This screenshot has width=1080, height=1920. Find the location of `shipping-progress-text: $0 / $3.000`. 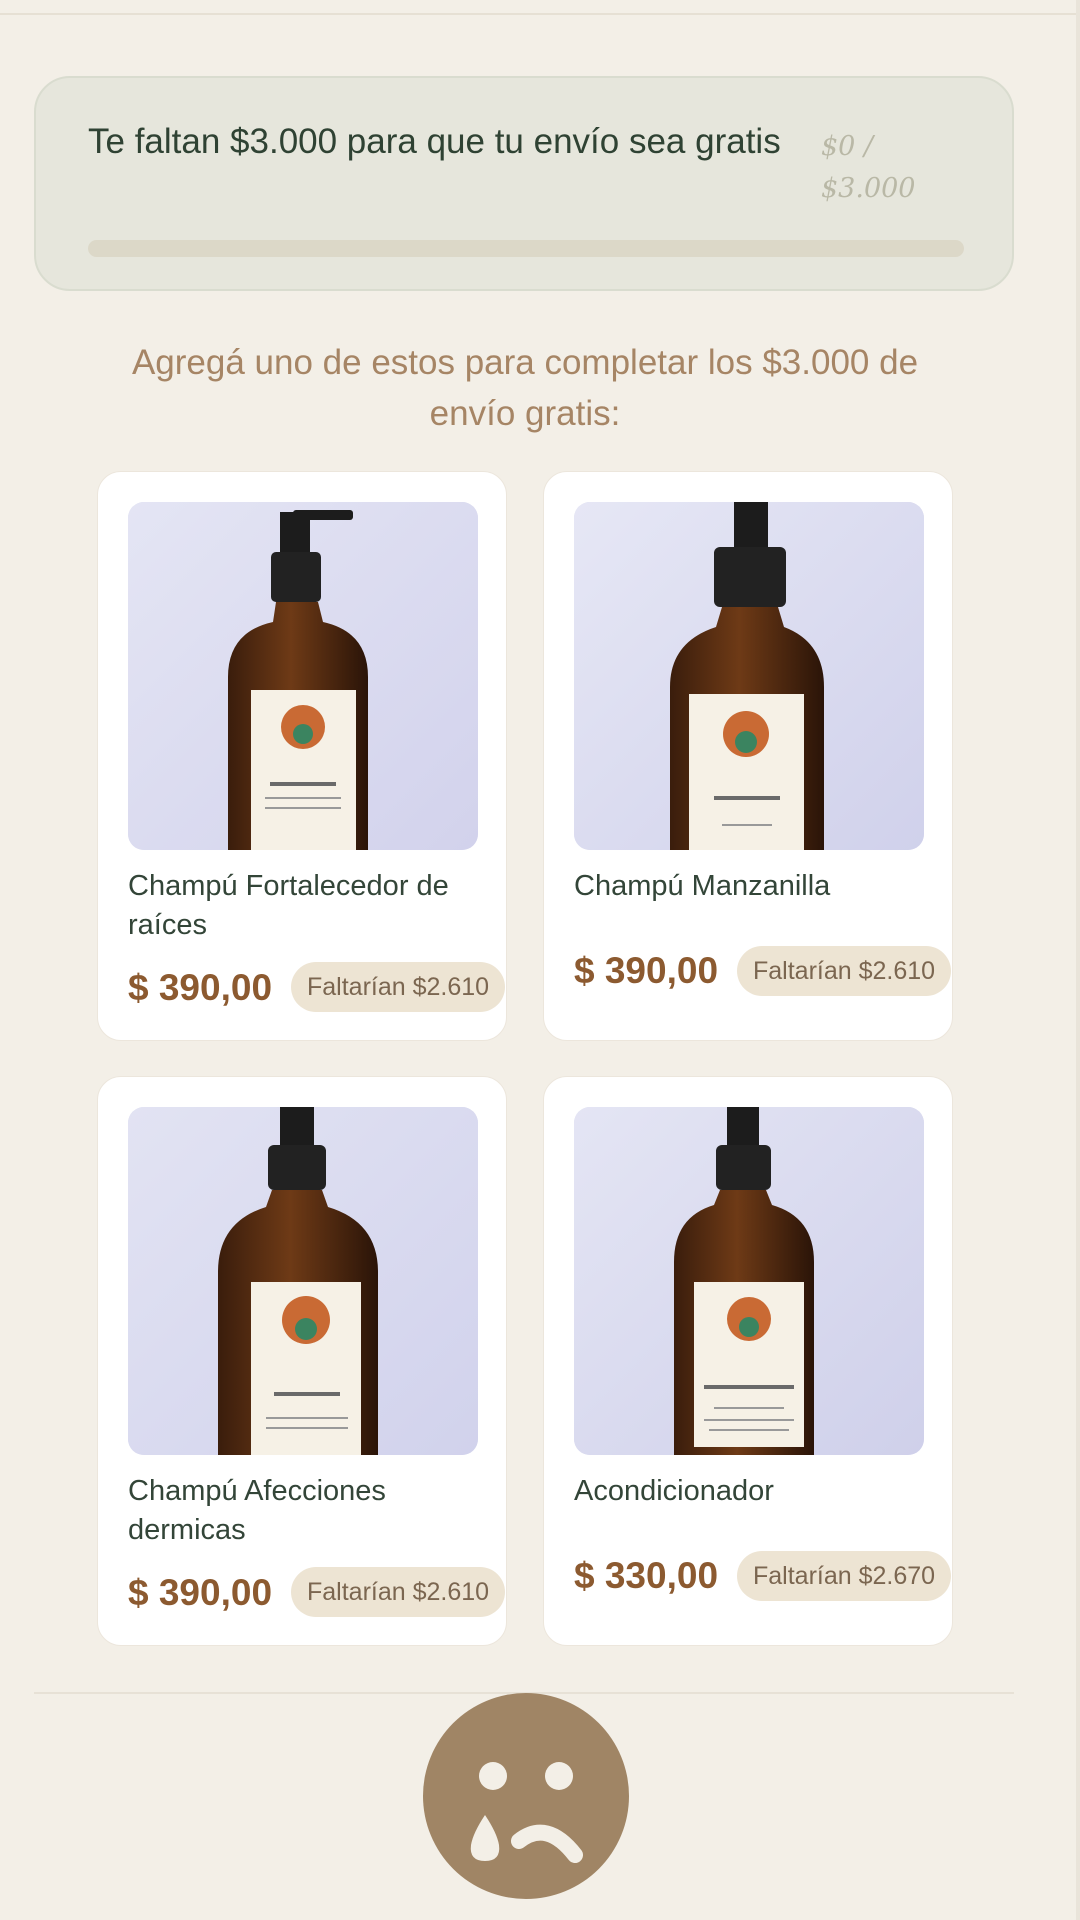

shipping-progress-text: $0 / $3.000 is located at coordinates (868, 167).